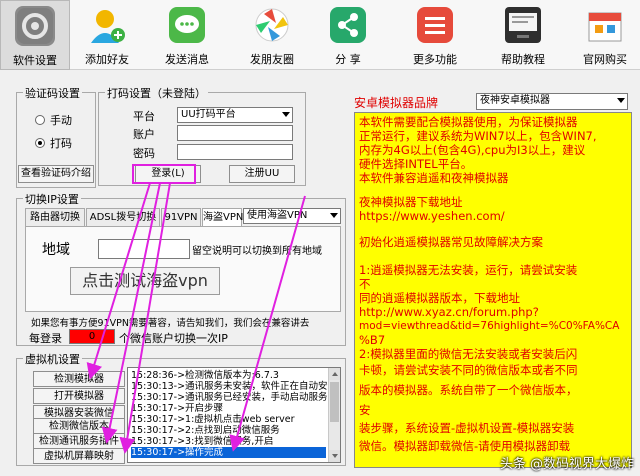 This screenshot has width=640, height=476. What do you see at coordinates (56, 136) in the screenshot?
I see `verify-code-group: 验证码设置 手动 打码 查看验证码介绍` at bounding box center [56, 136].